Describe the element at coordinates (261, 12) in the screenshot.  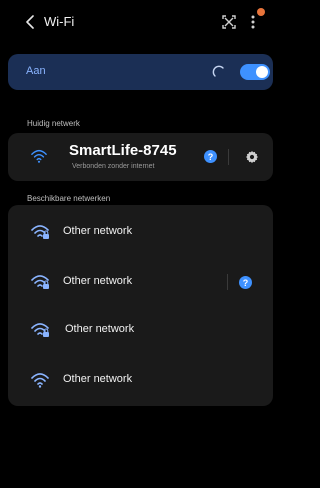
I see `notification-dot` at that location.